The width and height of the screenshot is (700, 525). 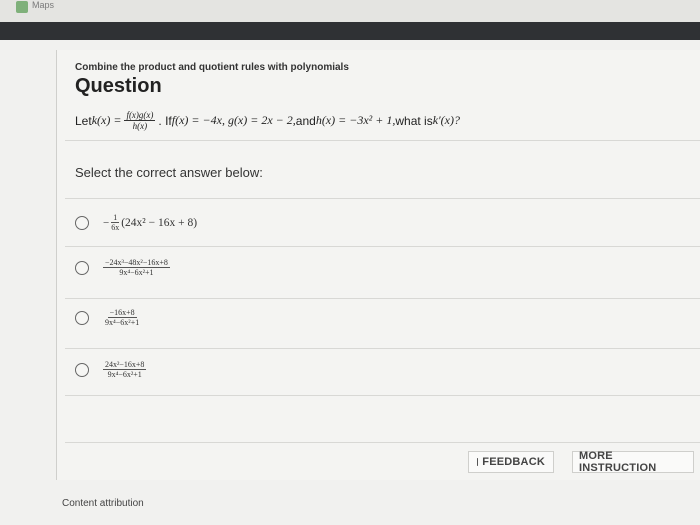 I want to click on k-definition: k(x) =, so click(x=106, y=120).